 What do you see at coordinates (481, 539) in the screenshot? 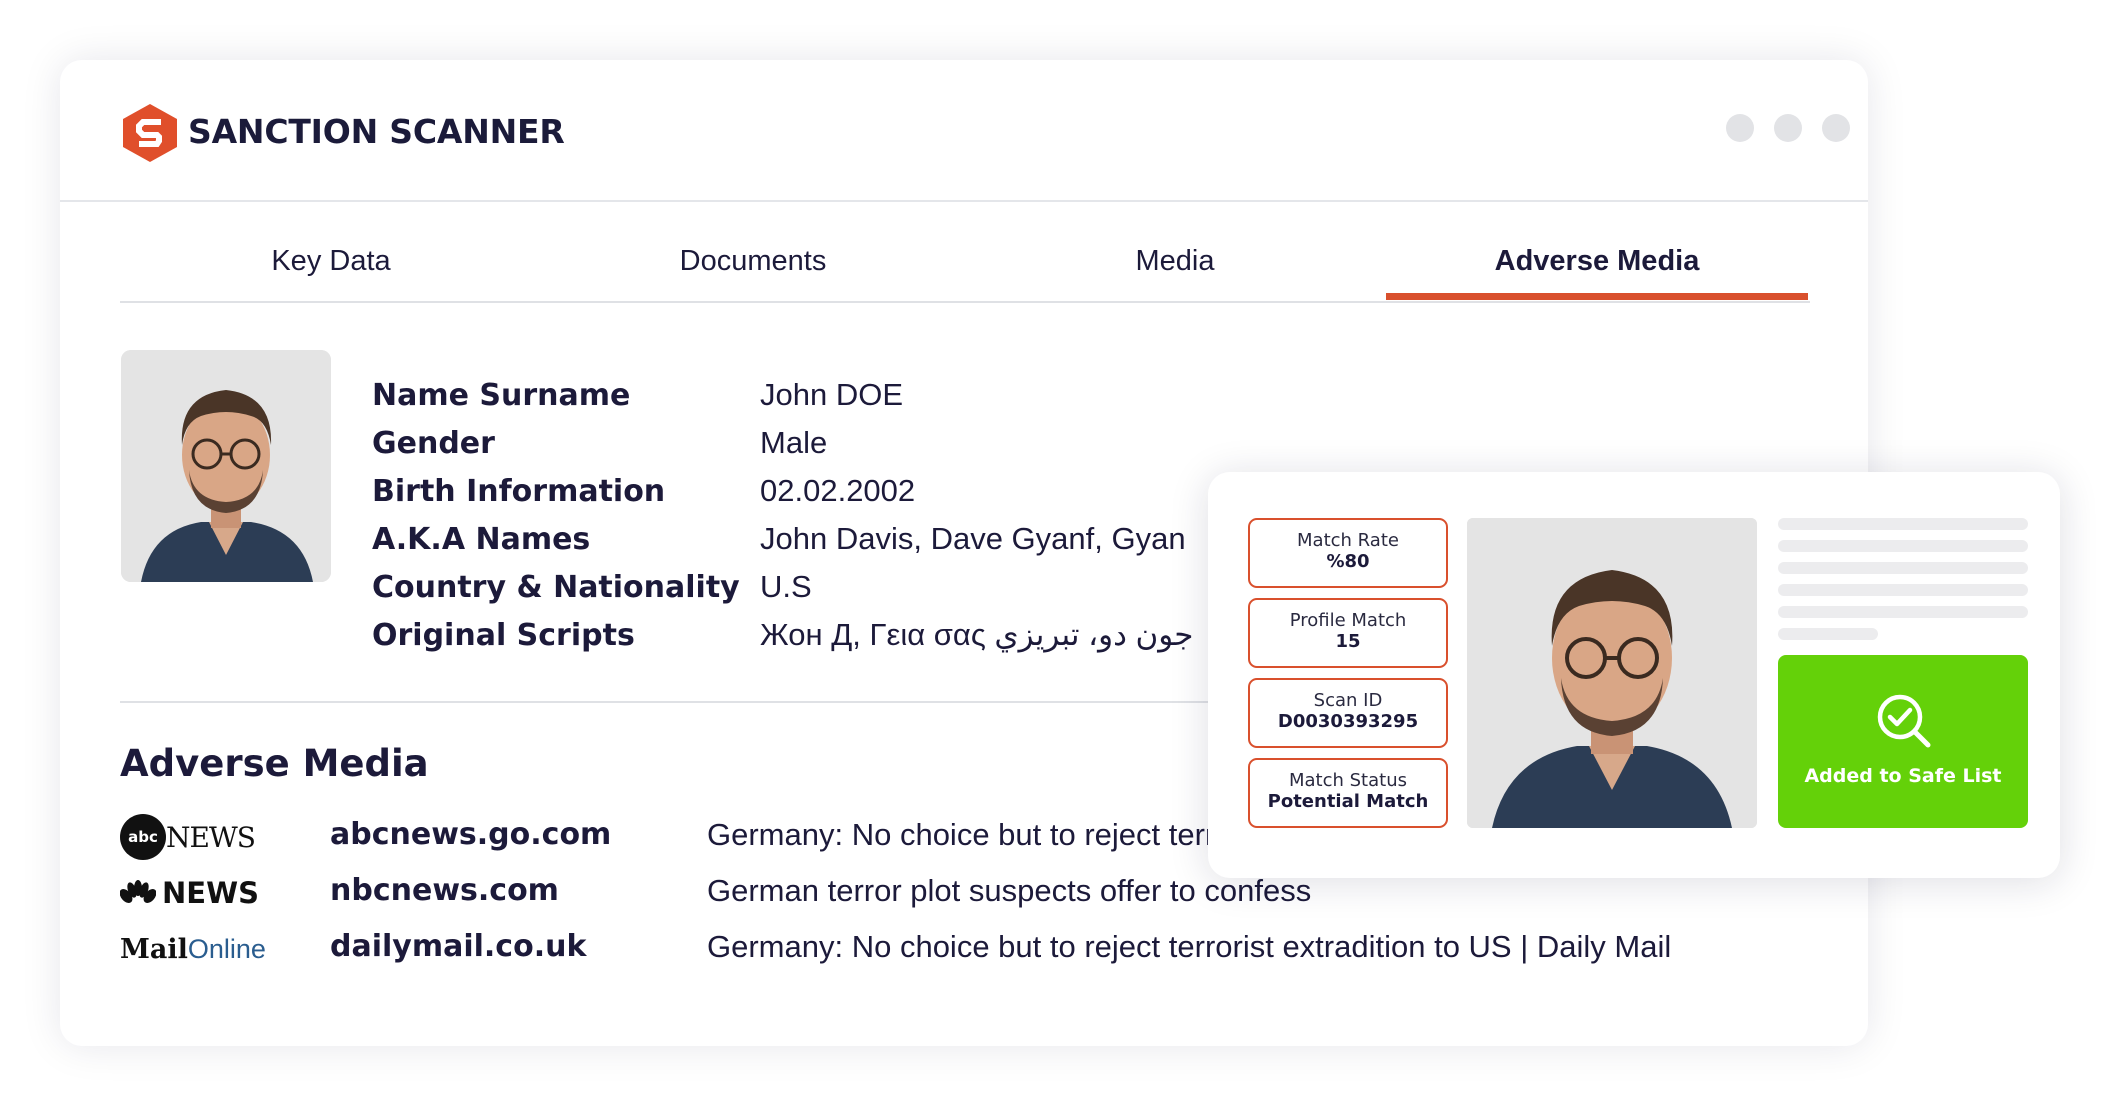
I see `field-label-aka: A.K.A Names` at bounding box center [481, 539].